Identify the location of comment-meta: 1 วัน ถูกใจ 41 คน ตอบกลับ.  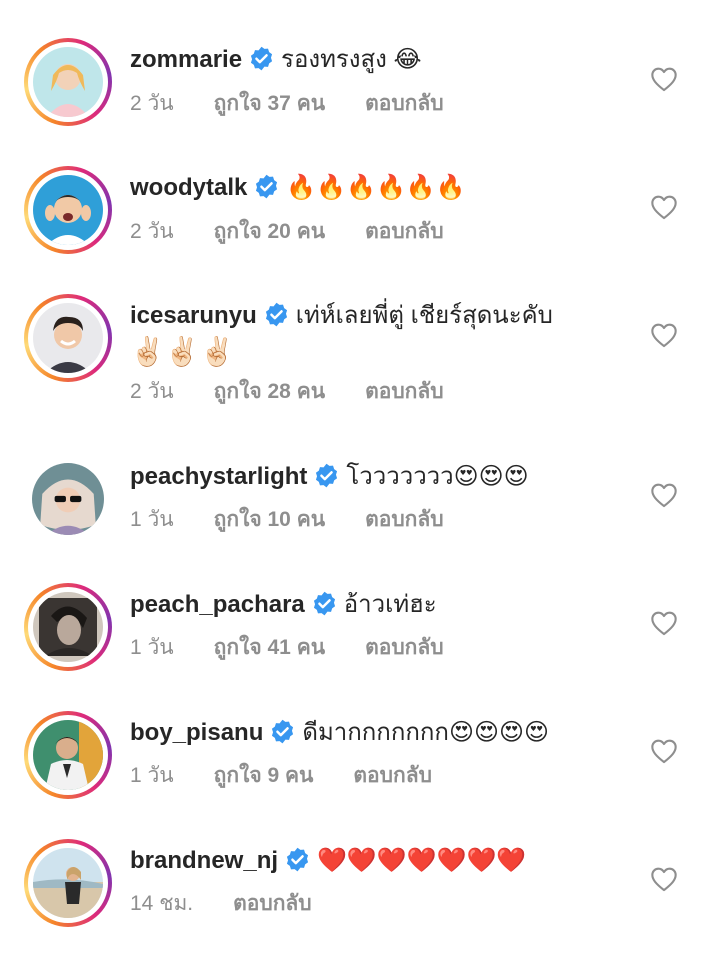
(287, 648).